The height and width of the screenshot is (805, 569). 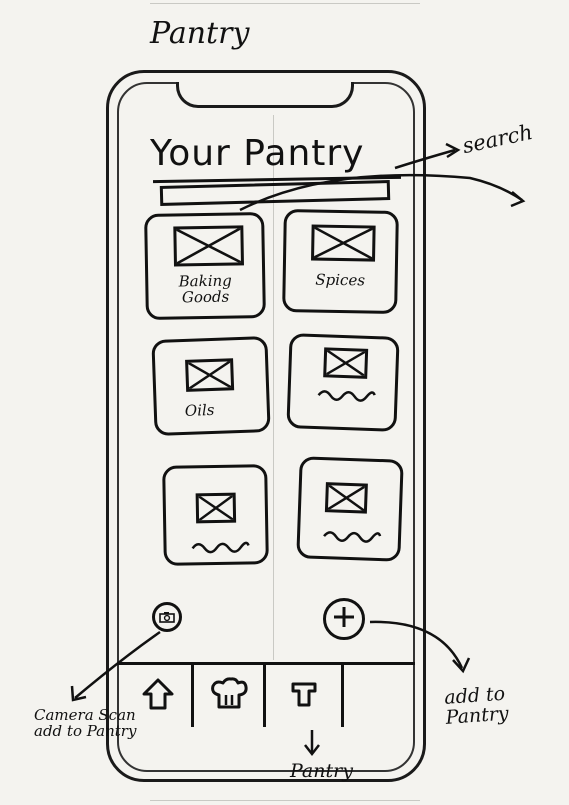 What do you see at coordinates (376, 696) in the screenshot?
I see `tab-empty` at bounding box center [376, 696].